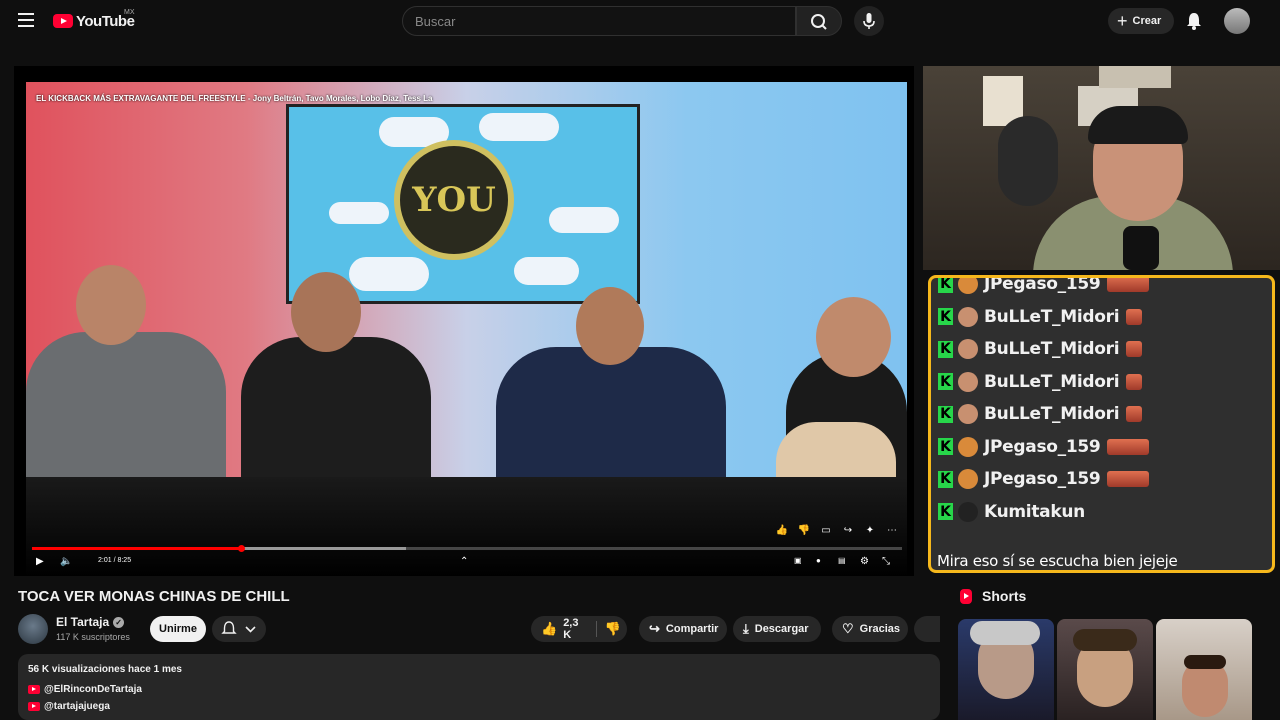  What do you see at coordinates (798, 560) in the screenshot?
I see `subtitles-icon: ▣` at bounding box center [798, 560].